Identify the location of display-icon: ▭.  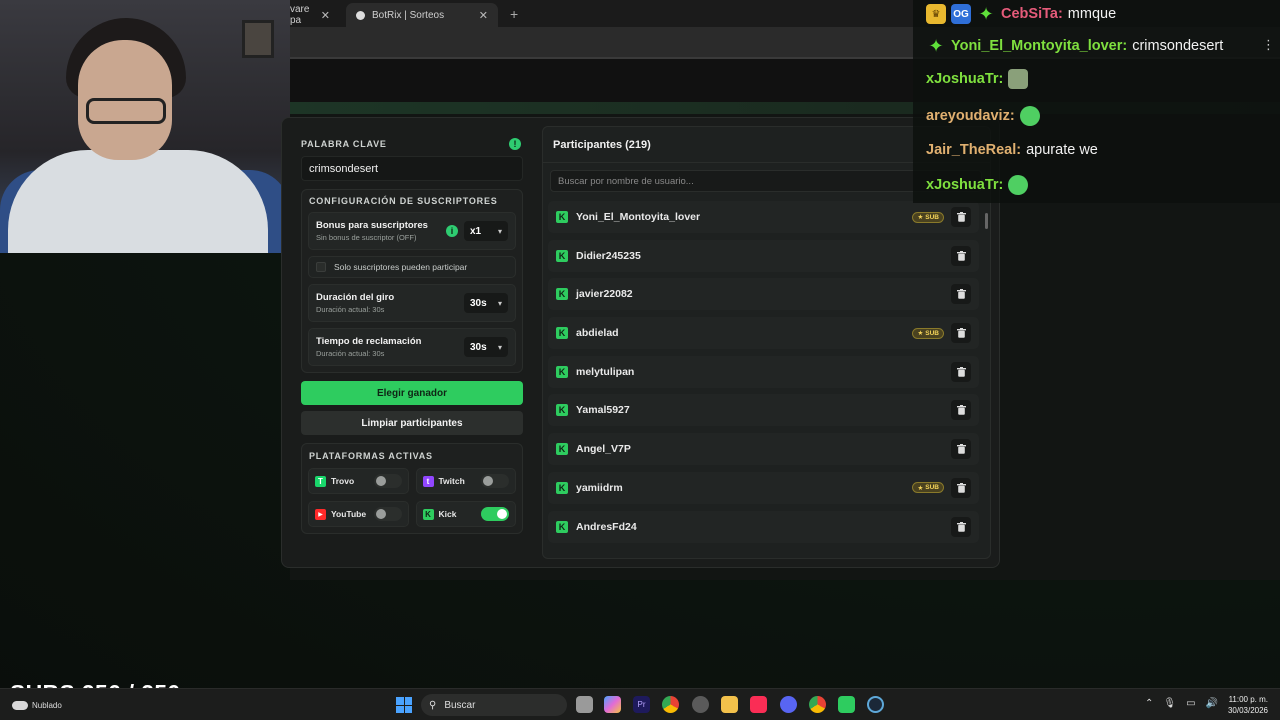
(1190, 703).